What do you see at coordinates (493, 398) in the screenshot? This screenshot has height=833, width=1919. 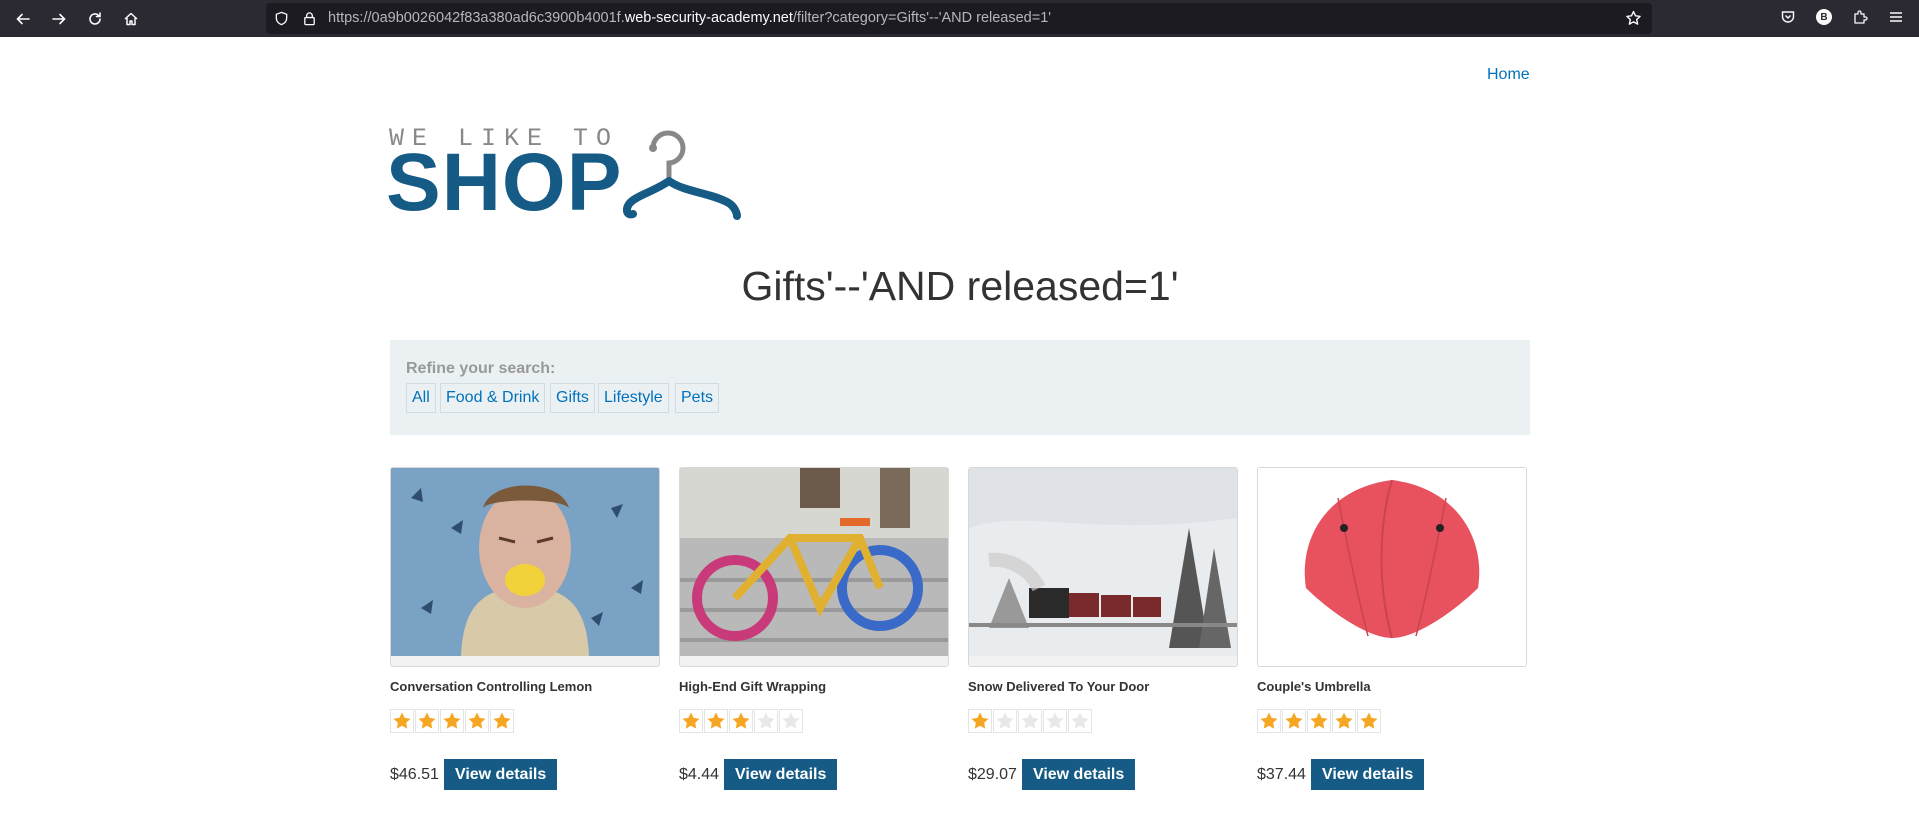 I see `filter-option-food-drink: Food & Drink` at bounding box center [493, 398].